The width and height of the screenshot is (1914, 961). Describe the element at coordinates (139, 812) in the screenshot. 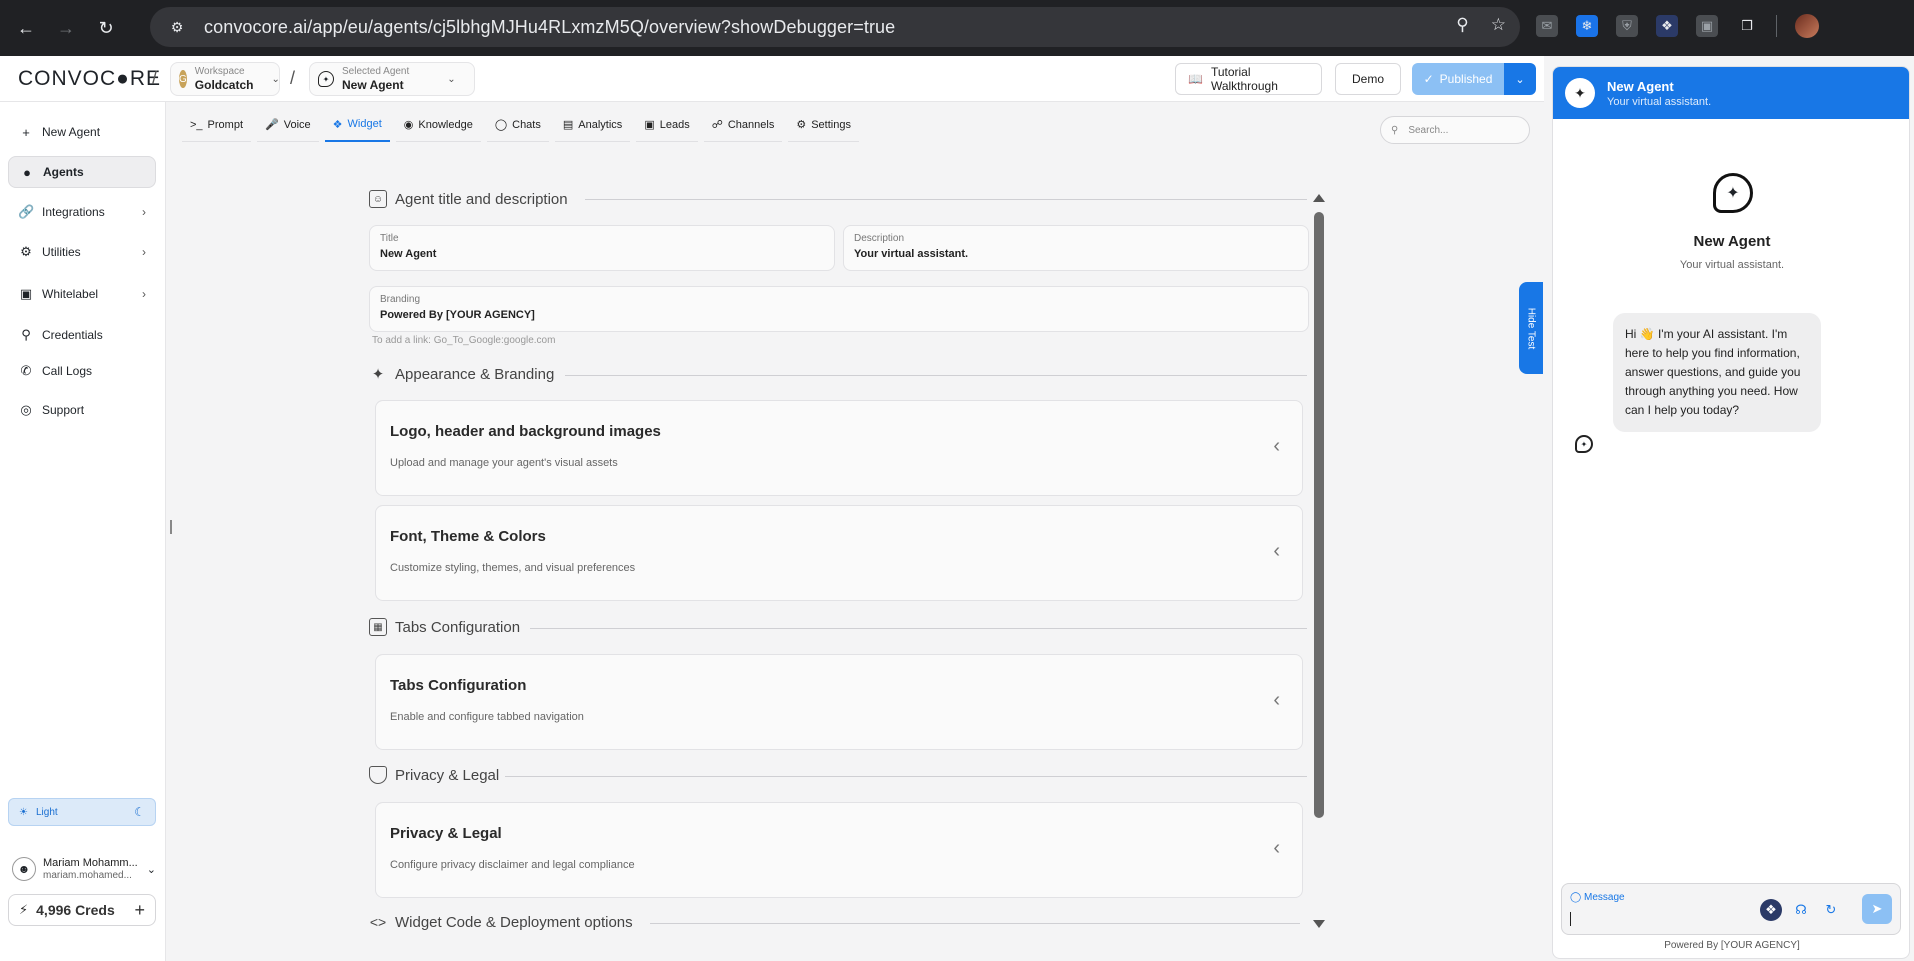

I see `moon-icon: ☾` at that location.